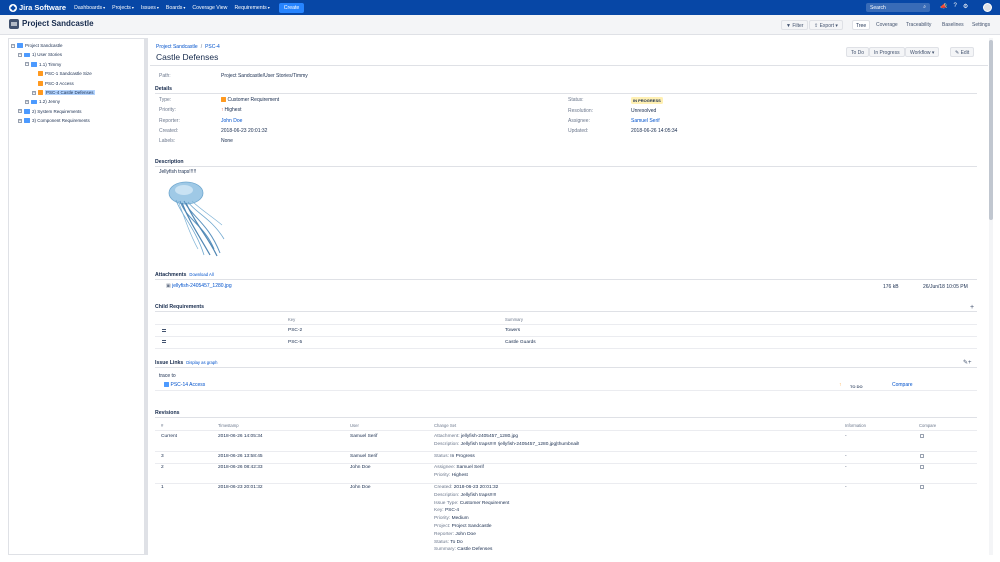  I want to click on requirement-type-icon, so click(223, 99).